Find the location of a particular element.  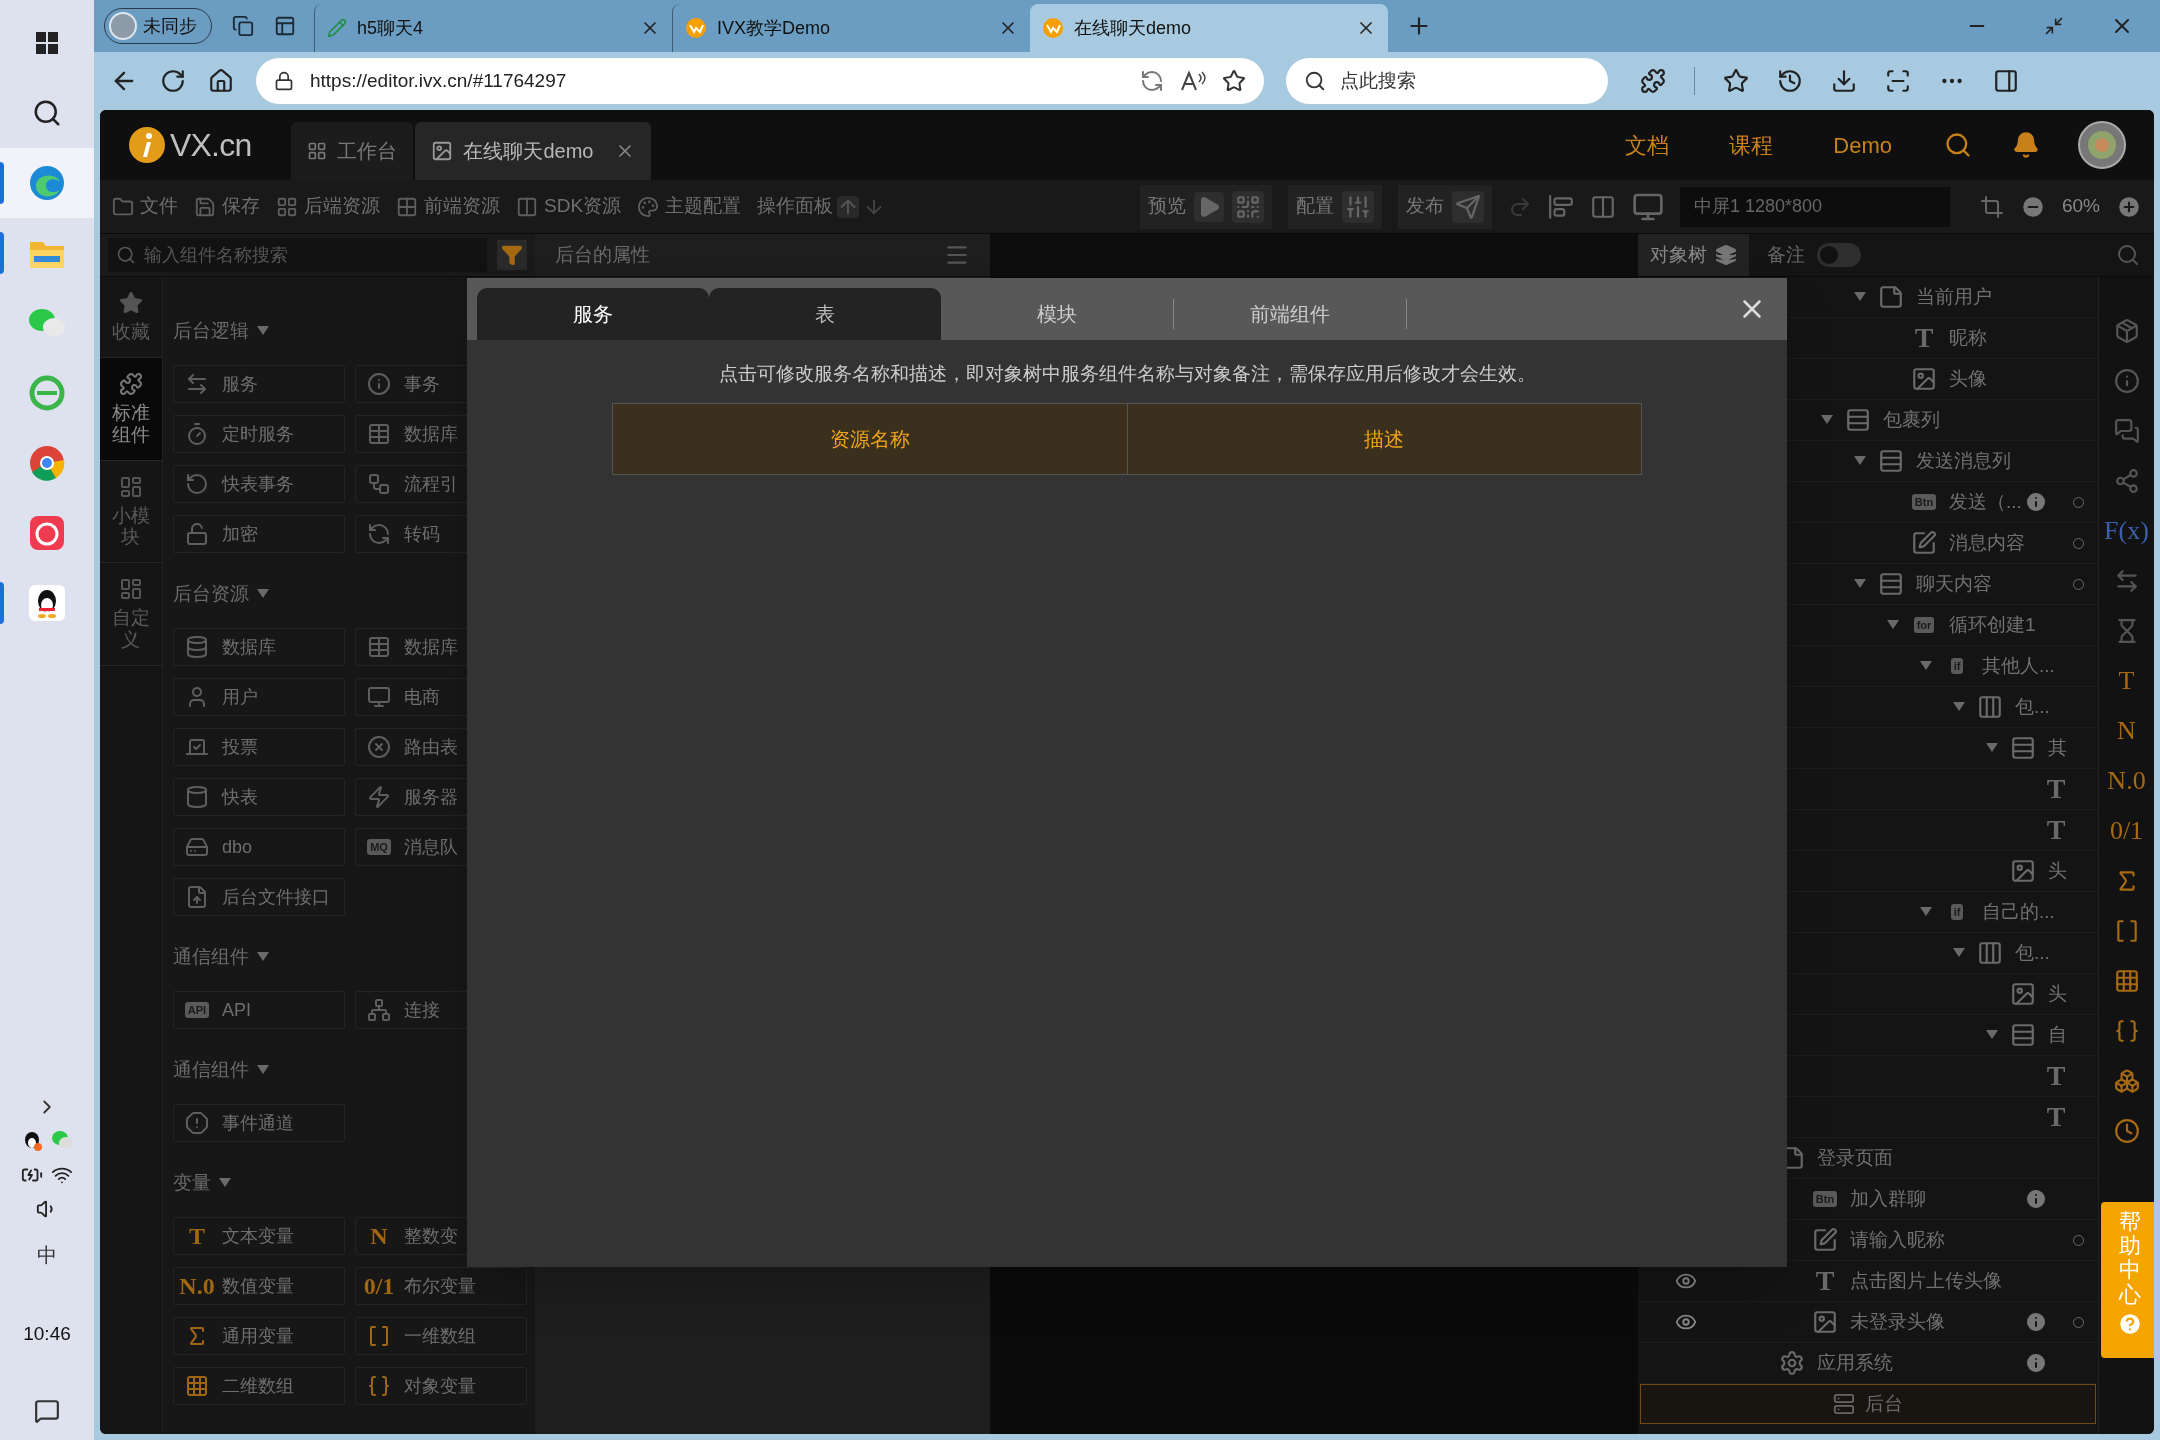

component-item: N.0 数值变量 is located at coordinates (259, 1286).